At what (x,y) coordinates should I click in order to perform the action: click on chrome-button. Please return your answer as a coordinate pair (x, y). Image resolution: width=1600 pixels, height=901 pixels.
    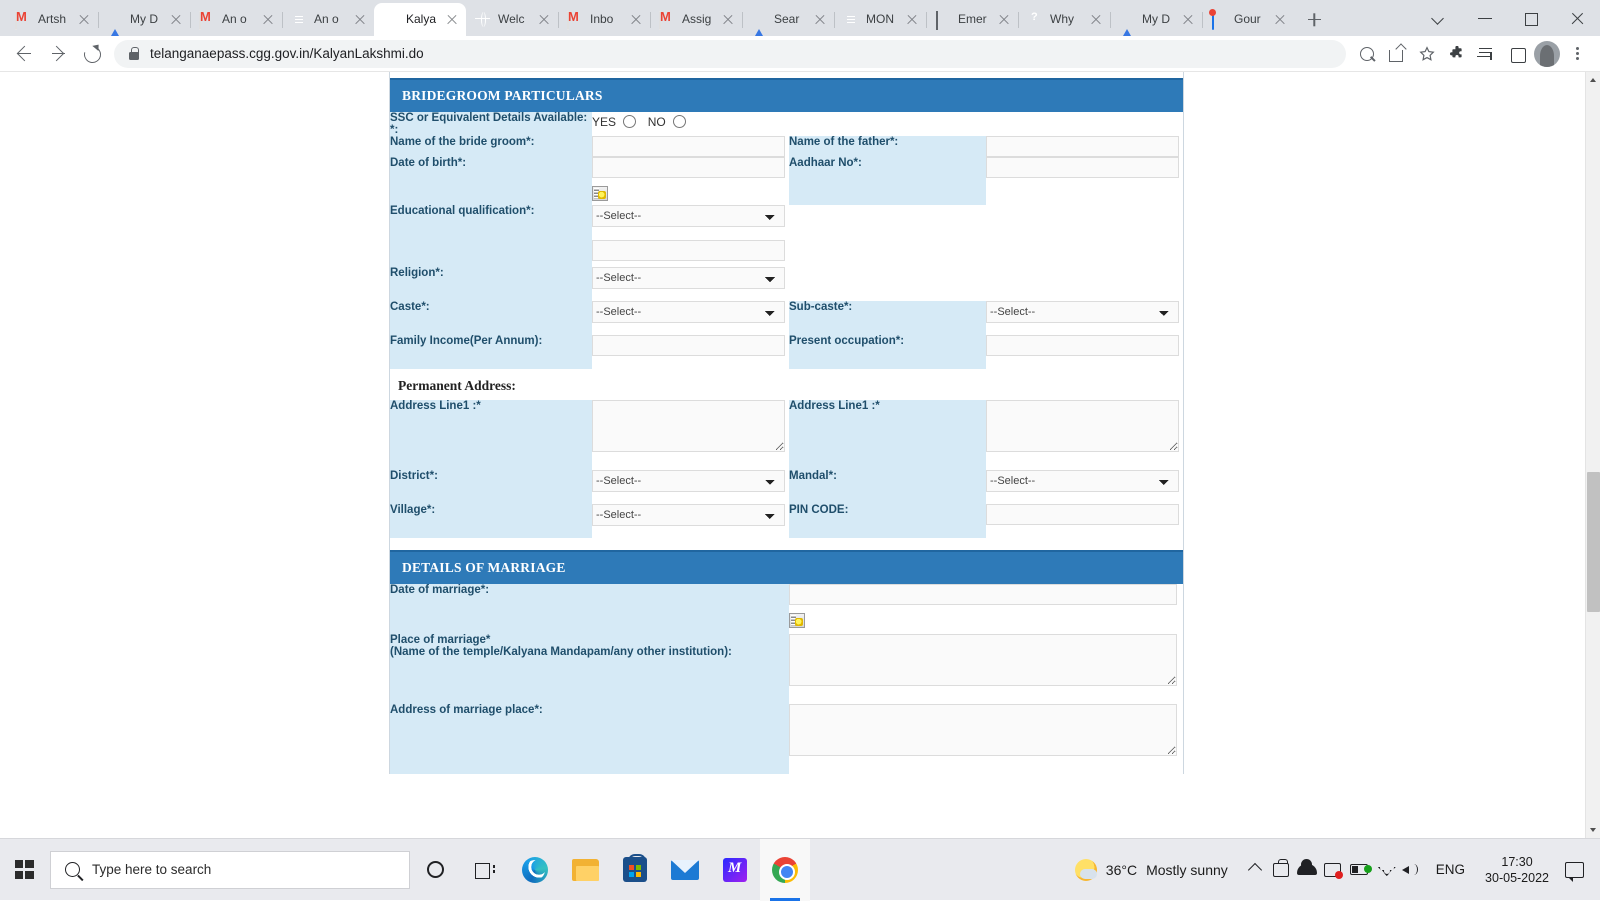
    Looking at the image, I should click on (785, 869).